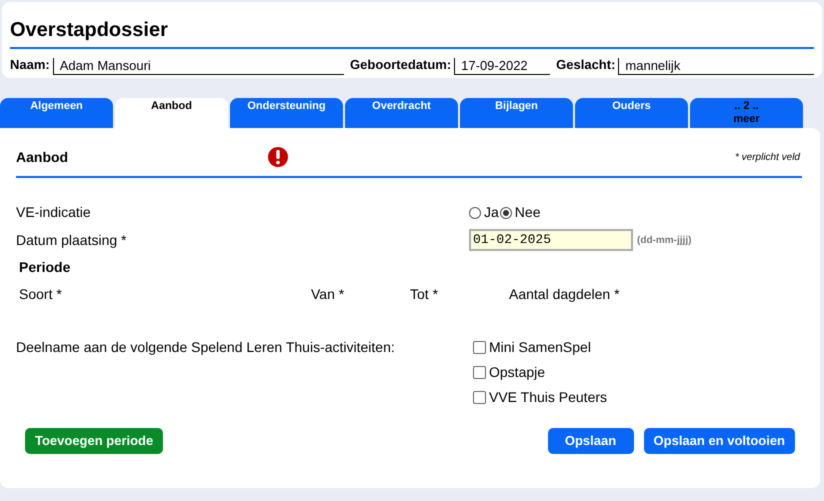 The image size is (824, 501). Describe the element at coordinates (412, 33) in the screenshot. I see `page-title: Overstapdossier` at that location.